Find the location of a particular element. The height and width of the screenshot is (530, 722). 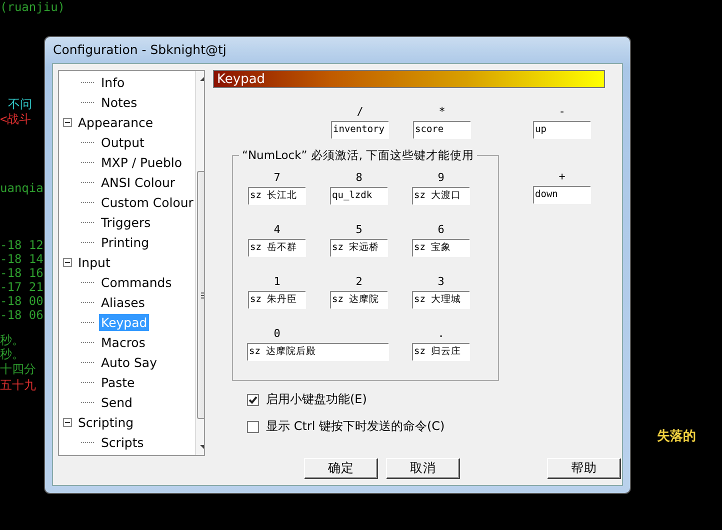

command-field: inventory is located at coordinates (360, 130).